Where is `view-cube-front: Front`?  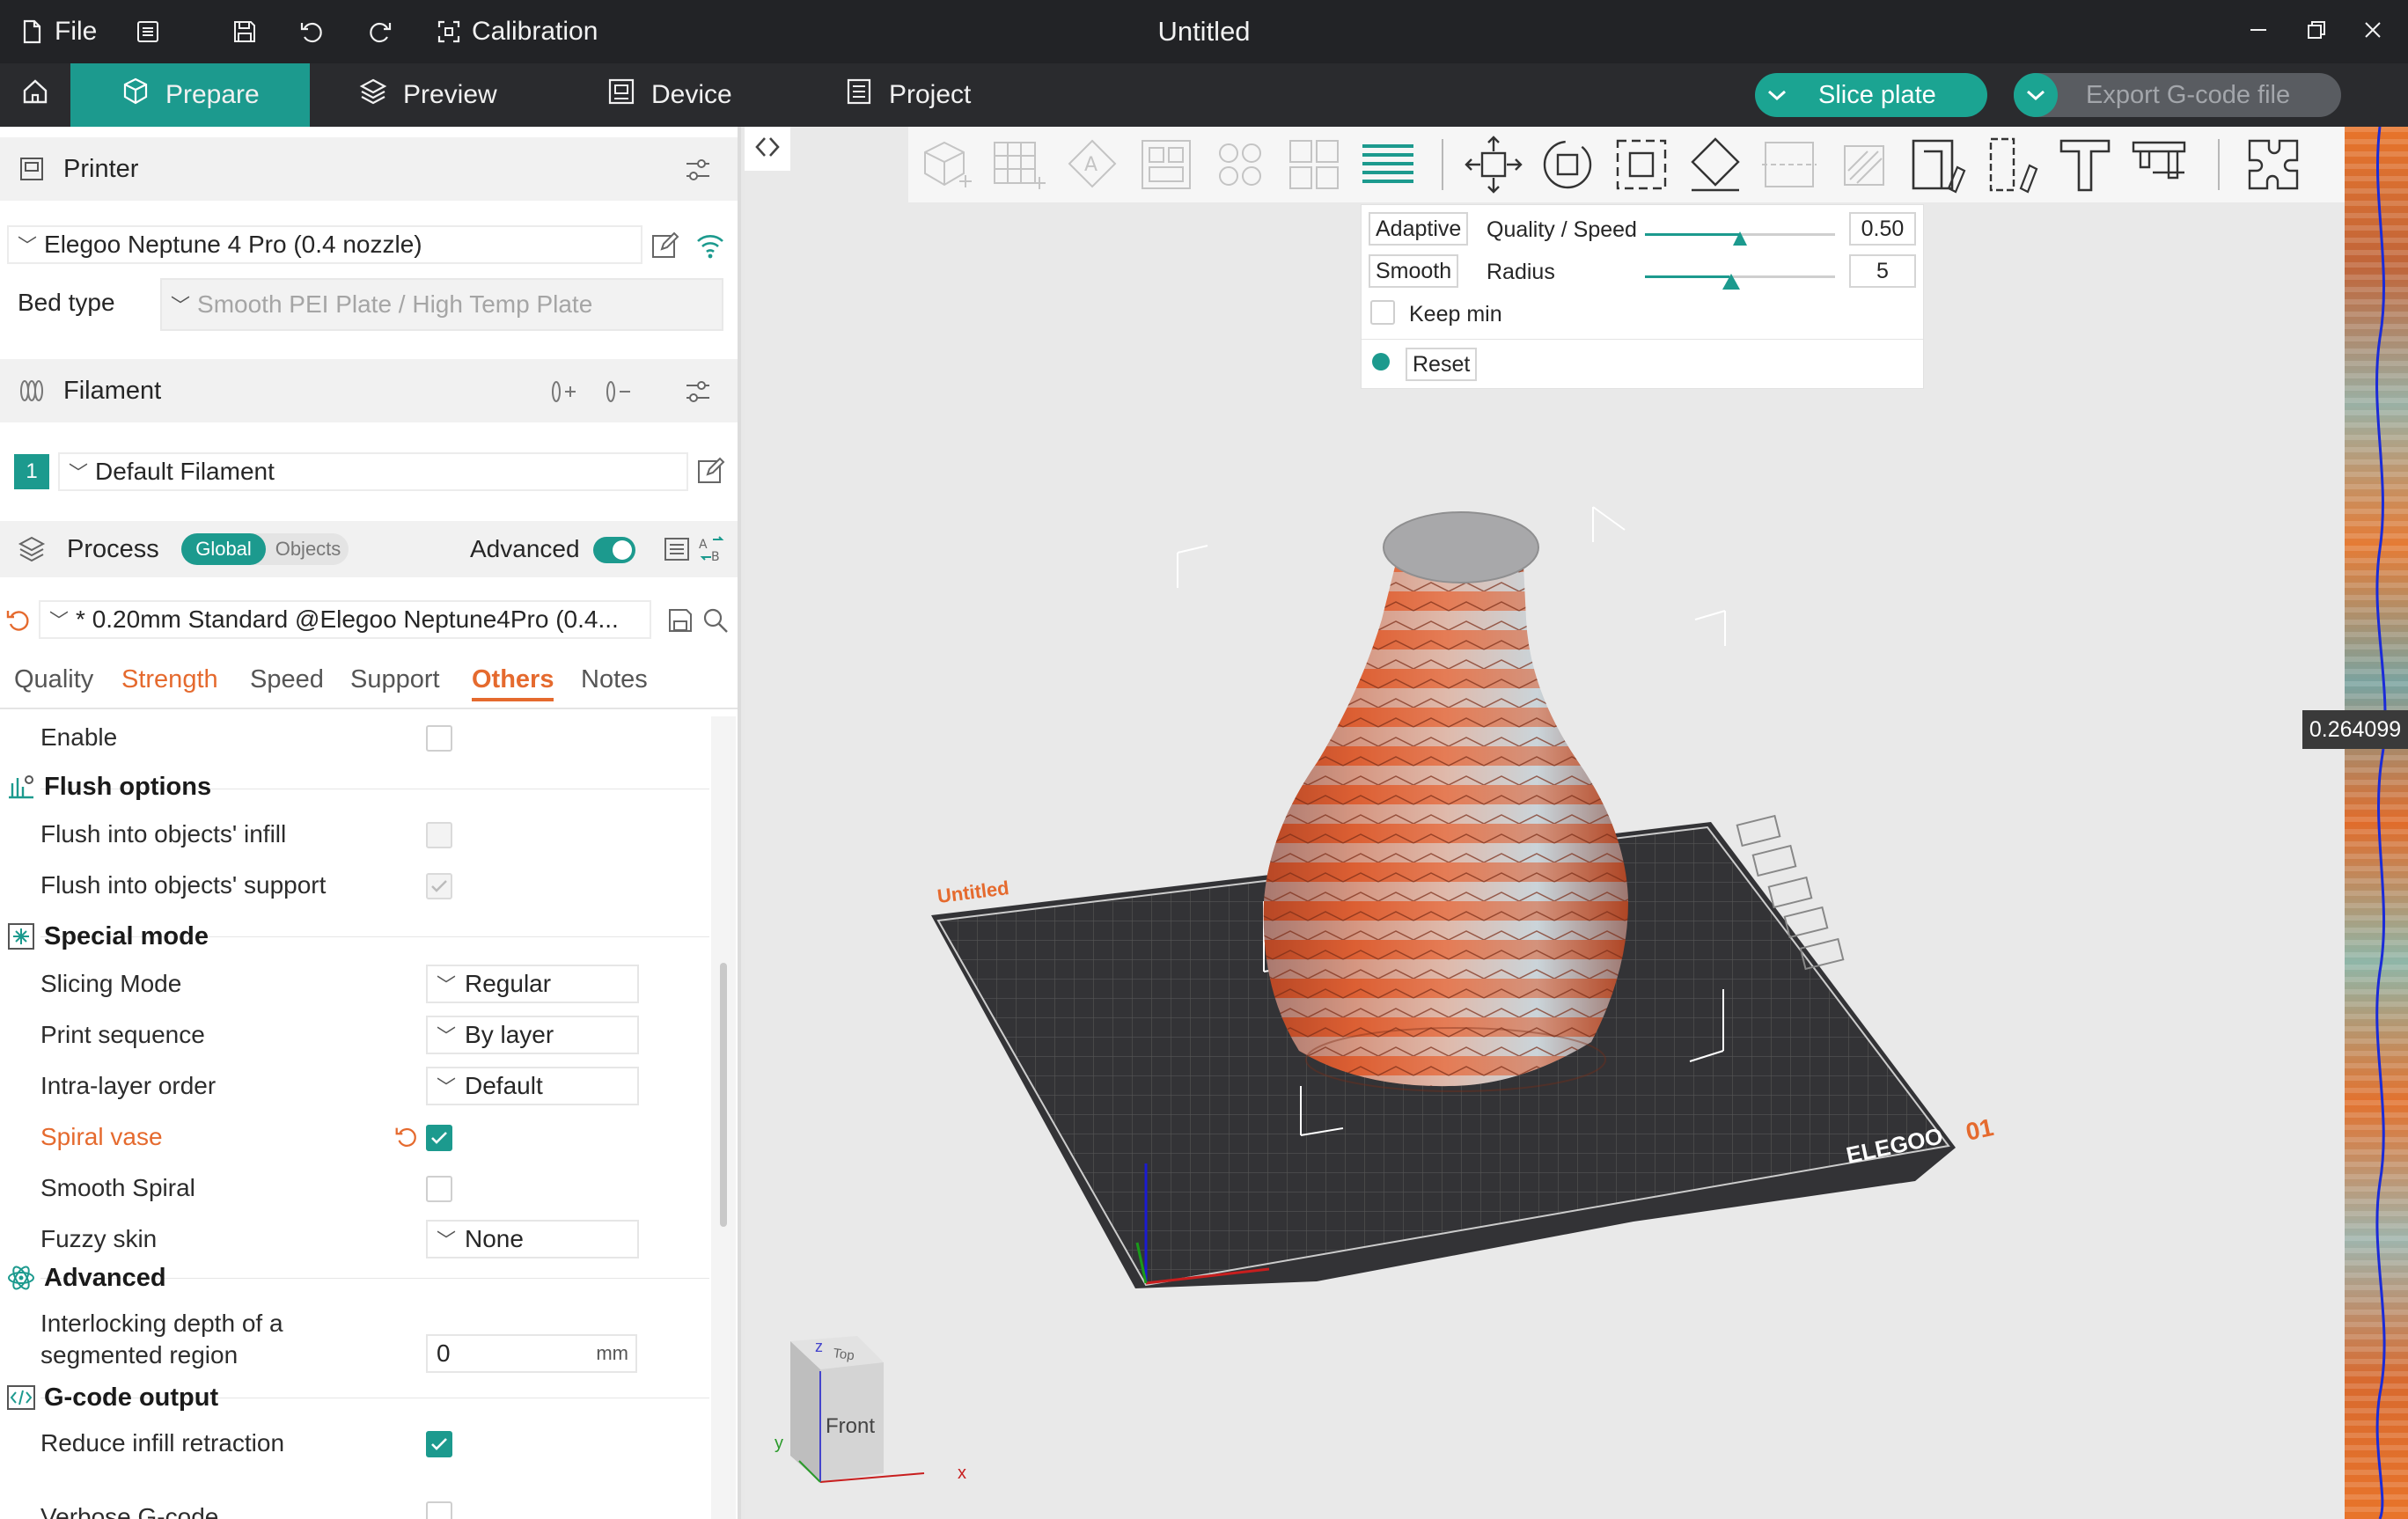
view-cube-front: Front is located at coordinates (850, 1426).